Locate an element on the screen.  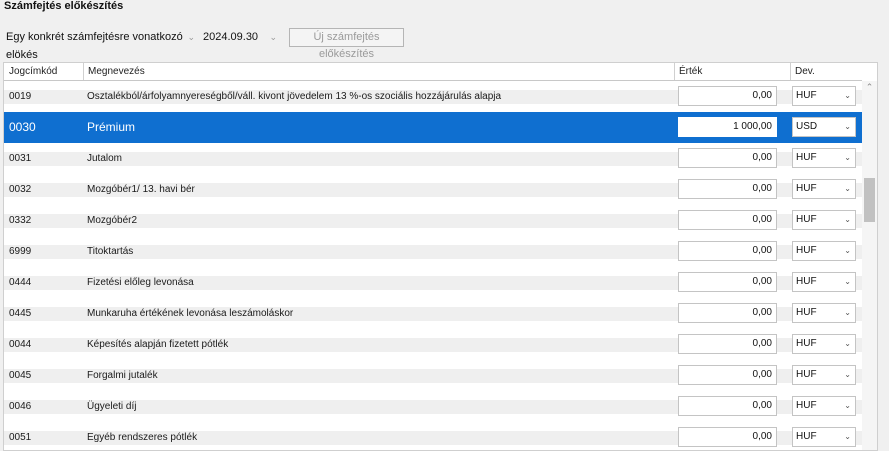
row-code: 0044 is located at coordinates (20, 344).